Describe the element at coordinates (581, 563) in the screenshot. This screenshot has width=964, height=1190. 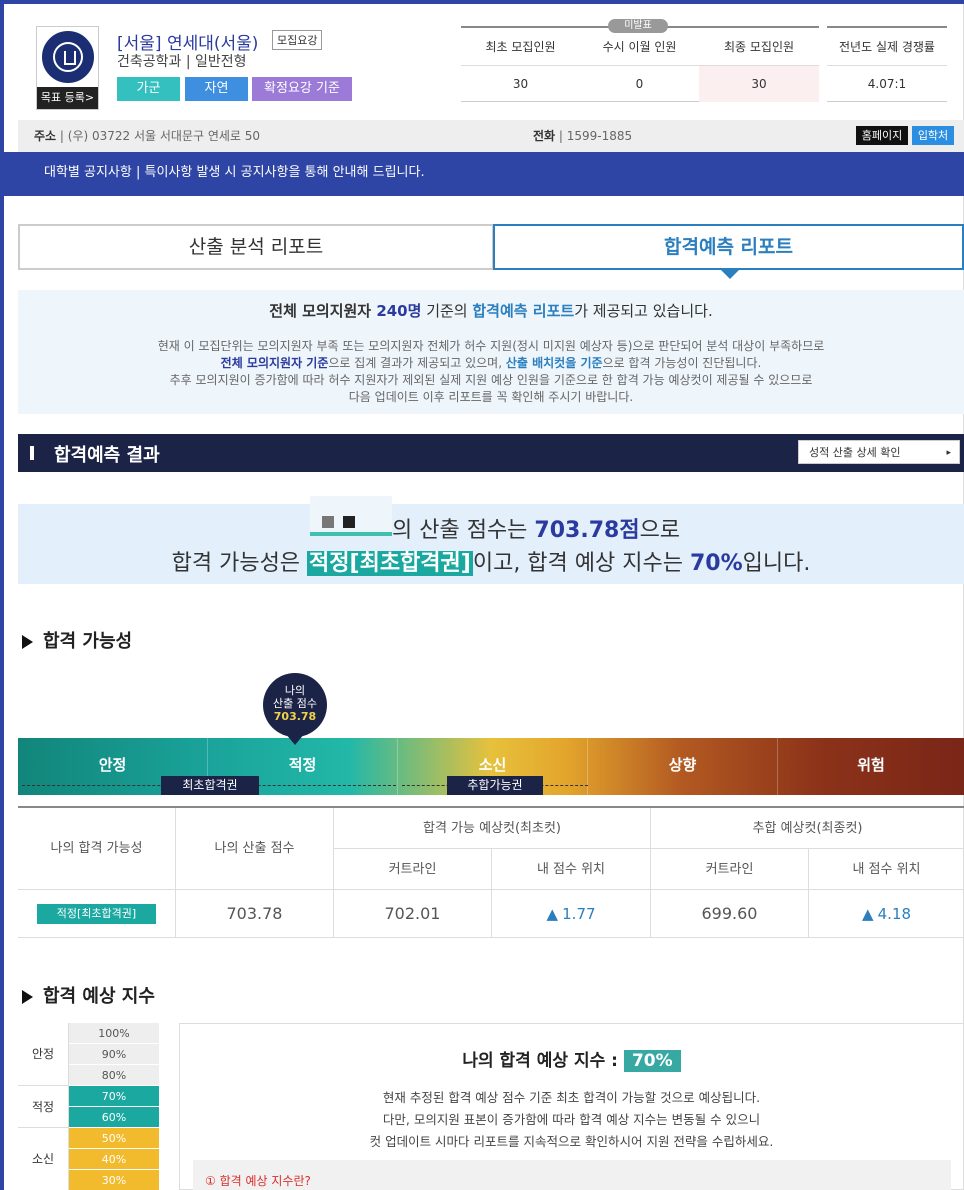
I see `score-l2-b: 이고, 합격 예상 지수는` at that location.